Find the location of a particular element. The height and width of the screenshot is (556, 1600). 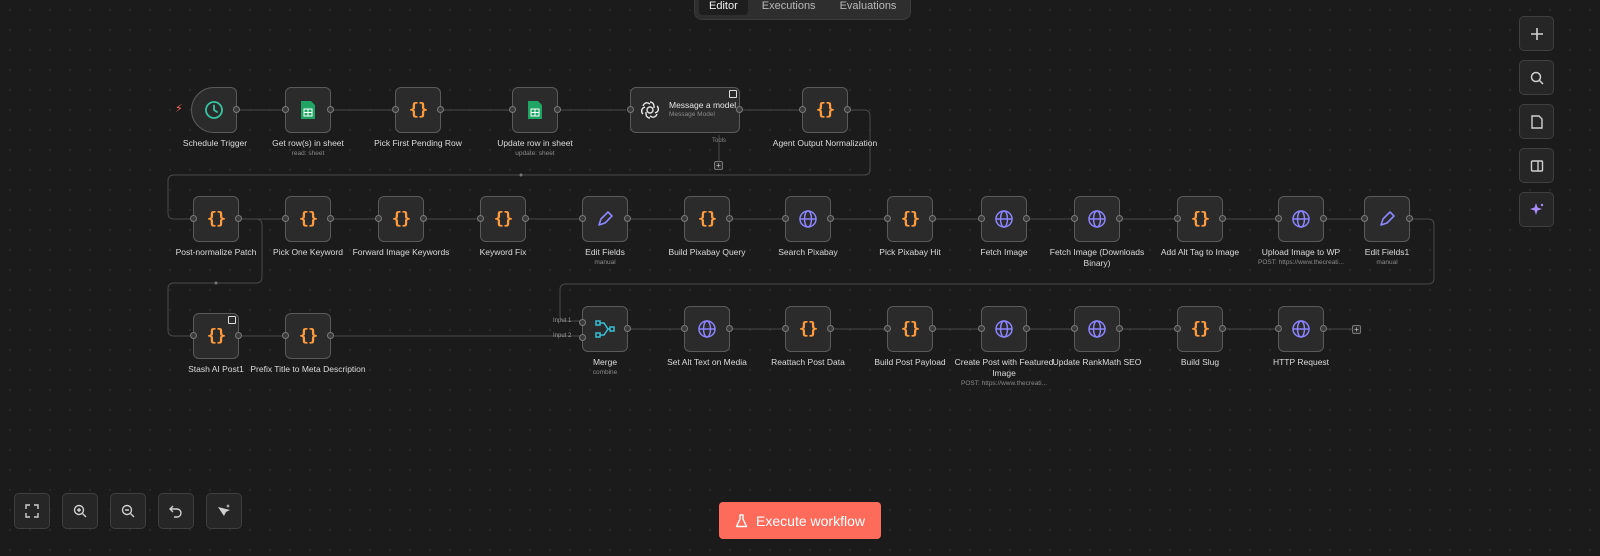

node-build-pixabay-query: {} is located at coordinates (707, 219).